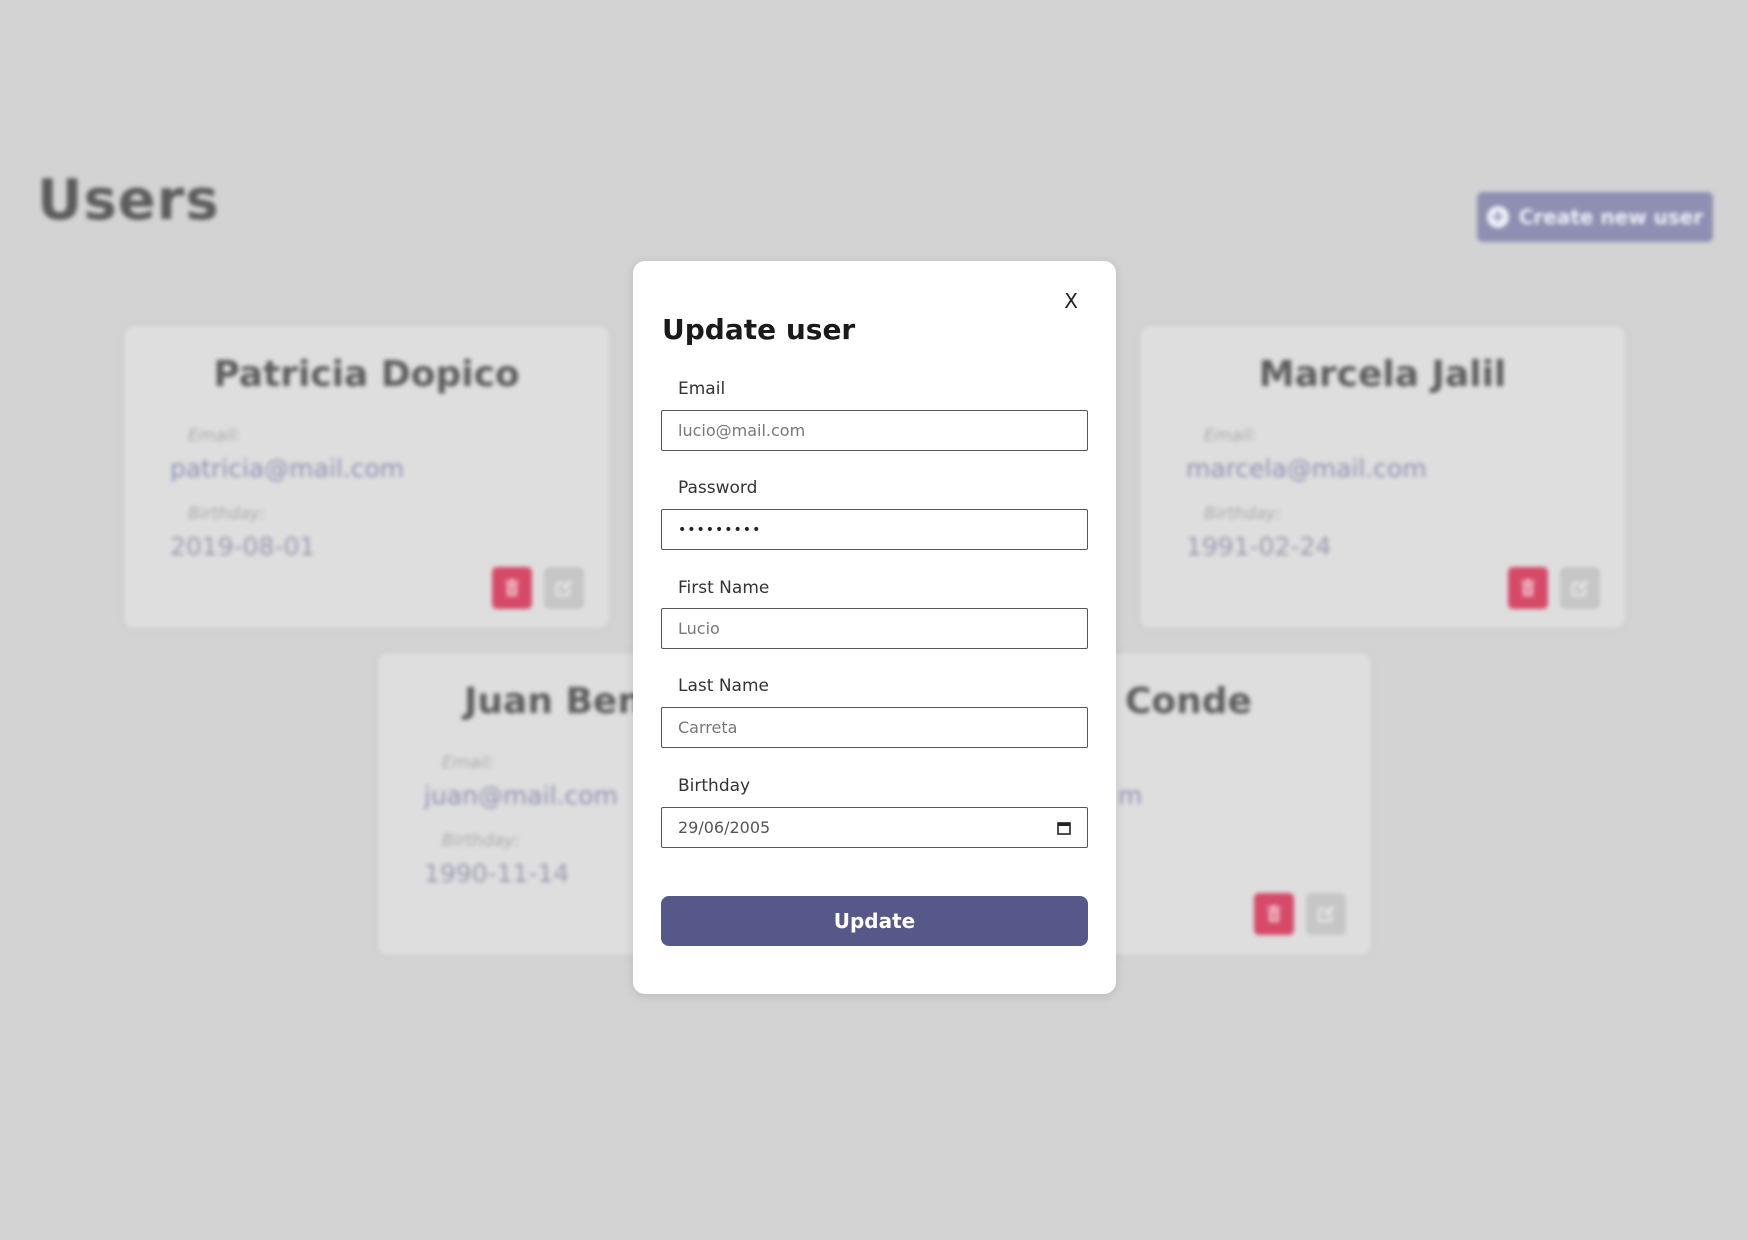 The height and width of the screenshot is (1240, 1748). Describe the element at coordinates (759, 329) in the screenshot. I see `modal-title: Update user` at that location.